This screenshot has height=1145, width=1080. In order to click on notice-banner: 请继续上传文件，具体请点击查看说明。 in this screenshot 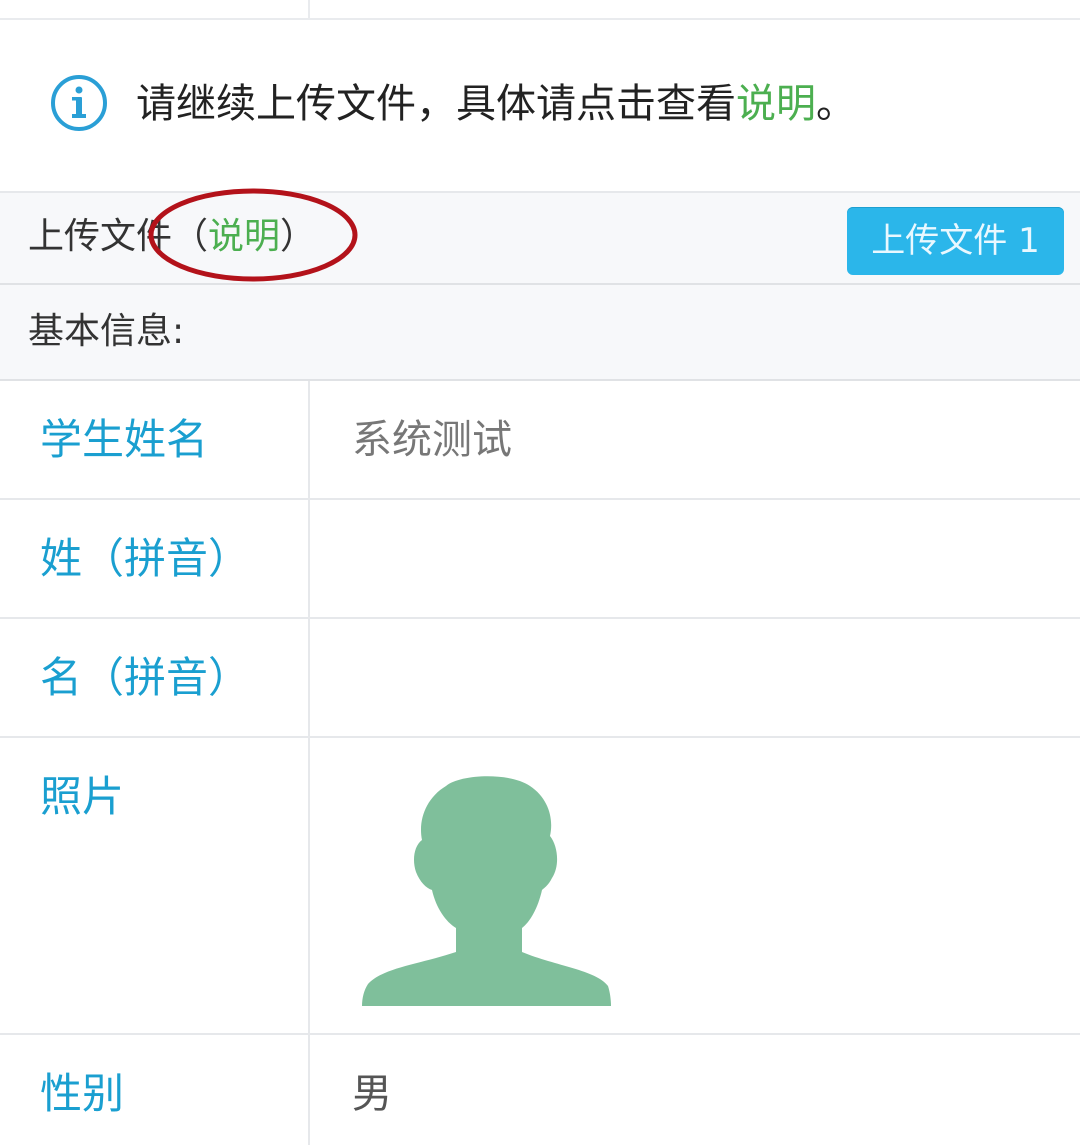, I will do `click(540, 105)`.